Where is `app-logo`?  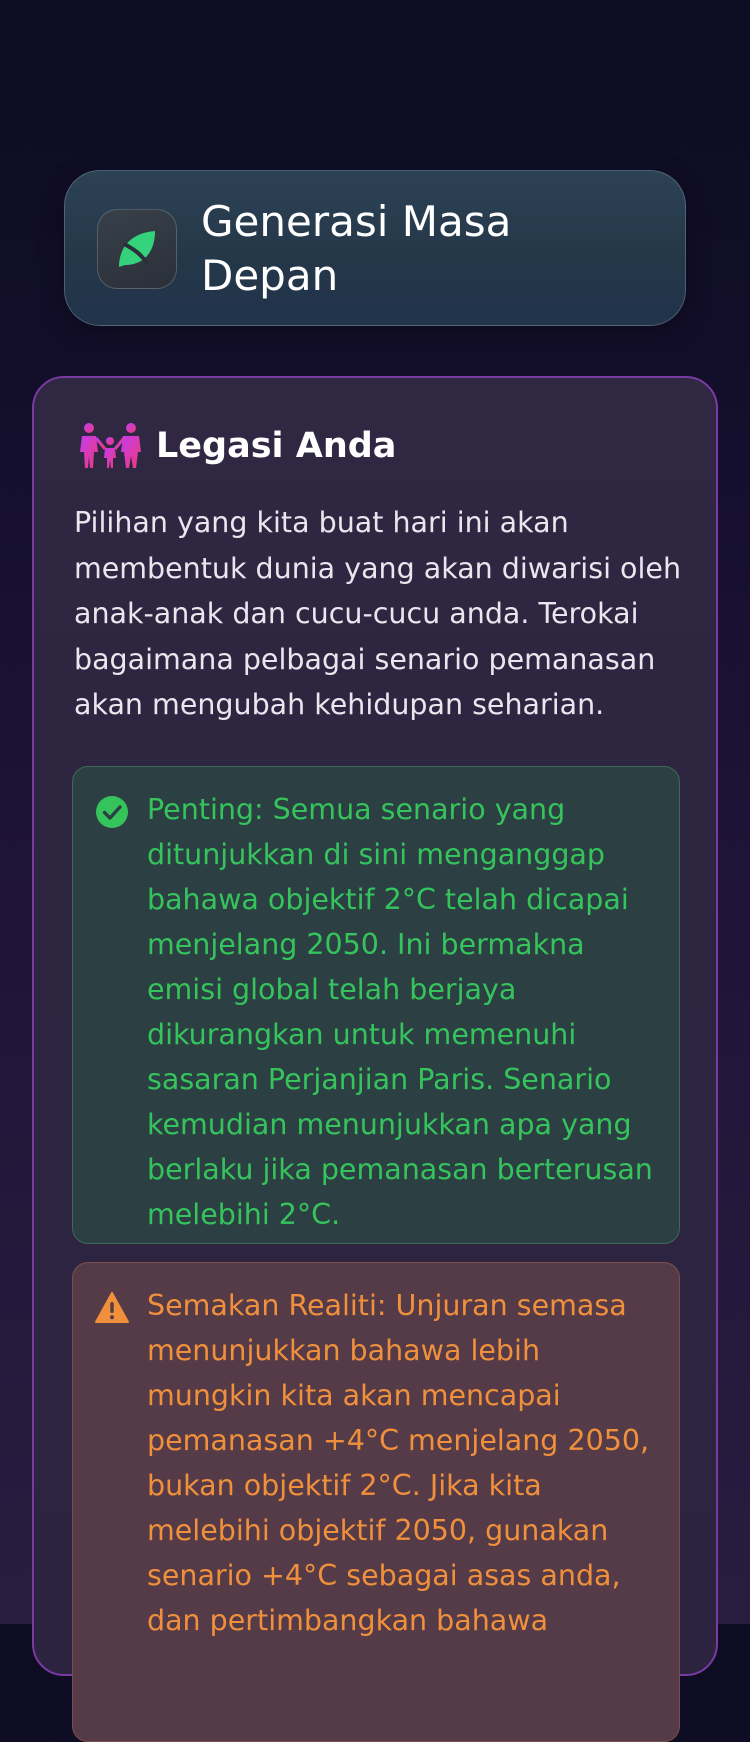
app-logo is located at coordinates (137, 249).